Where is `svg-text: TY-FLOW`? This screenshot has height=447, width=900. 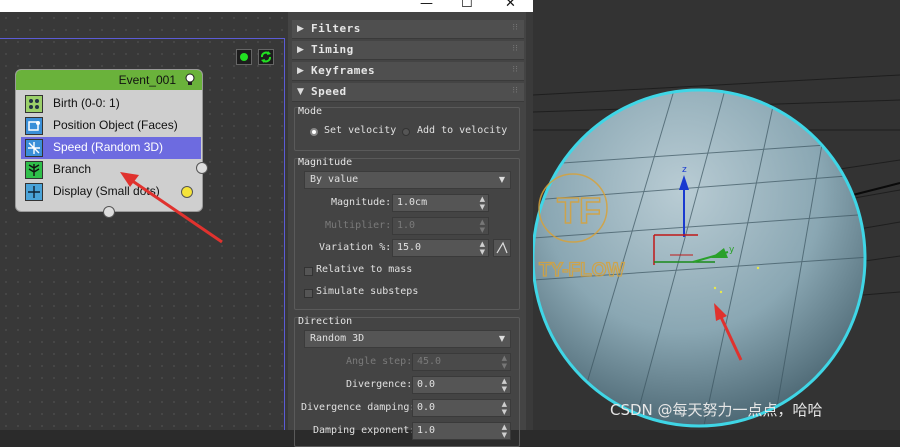
svg-text: TY-FLOW is located at coordinates (582, 270).